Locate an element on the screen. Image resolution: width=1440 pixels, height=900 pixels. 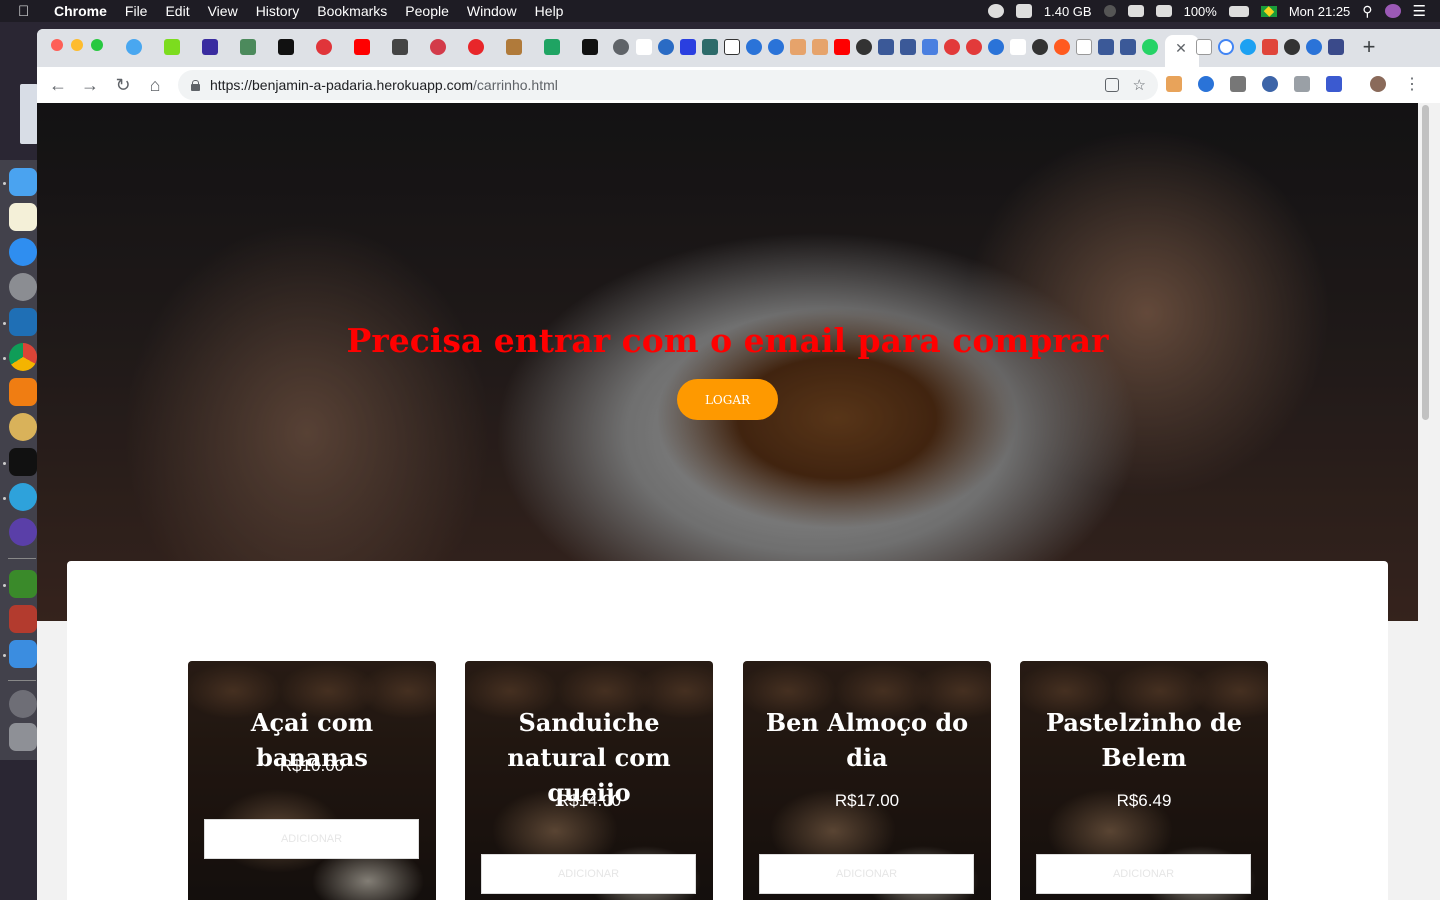
finder-icon is located at coordinates (23, 182).